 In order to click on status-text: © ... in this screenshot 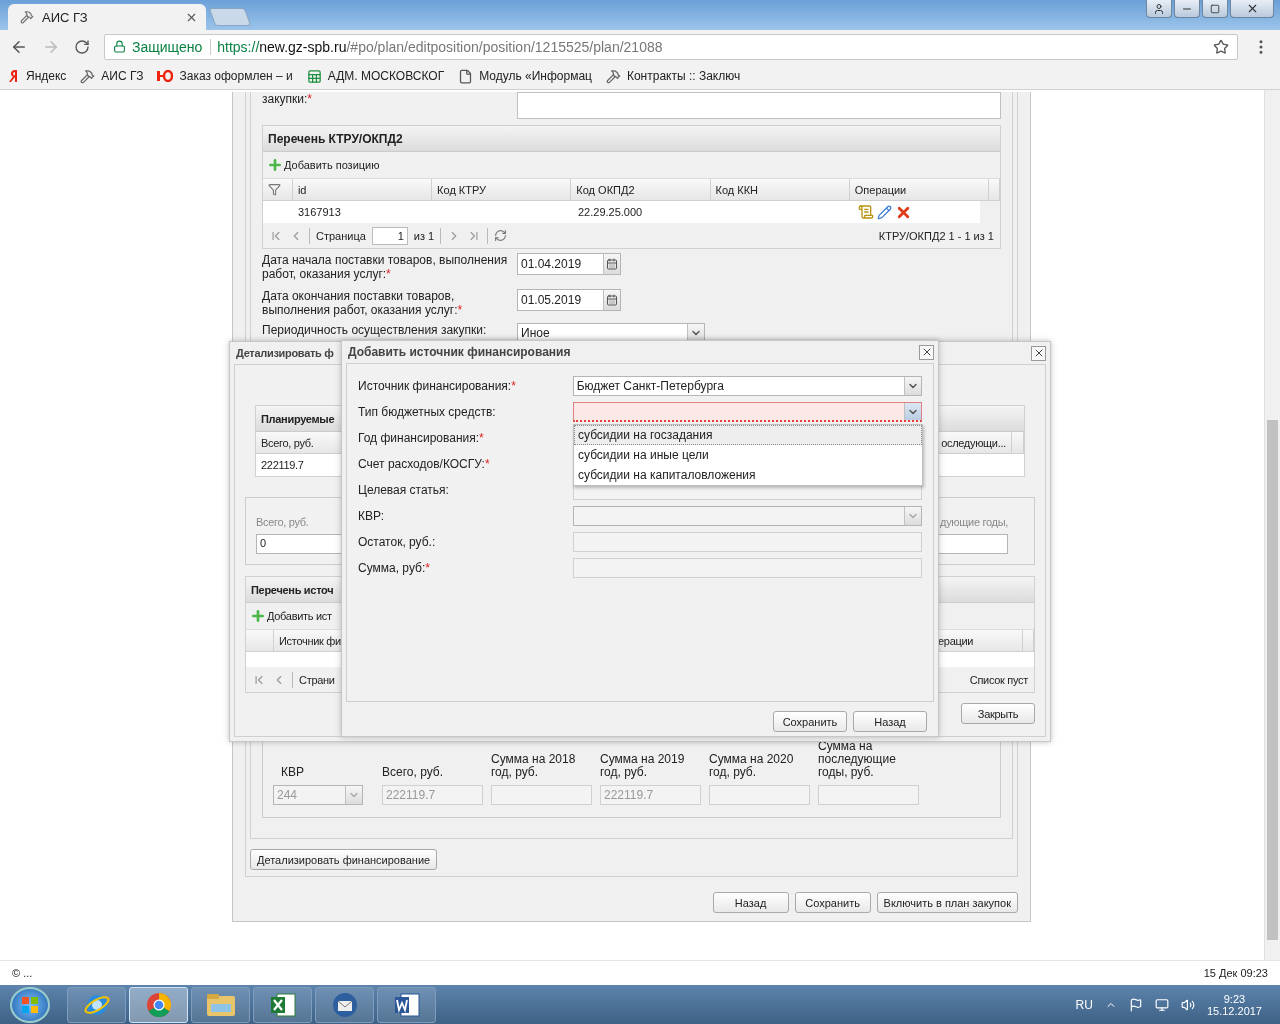, I will do `click(22, 973)`.